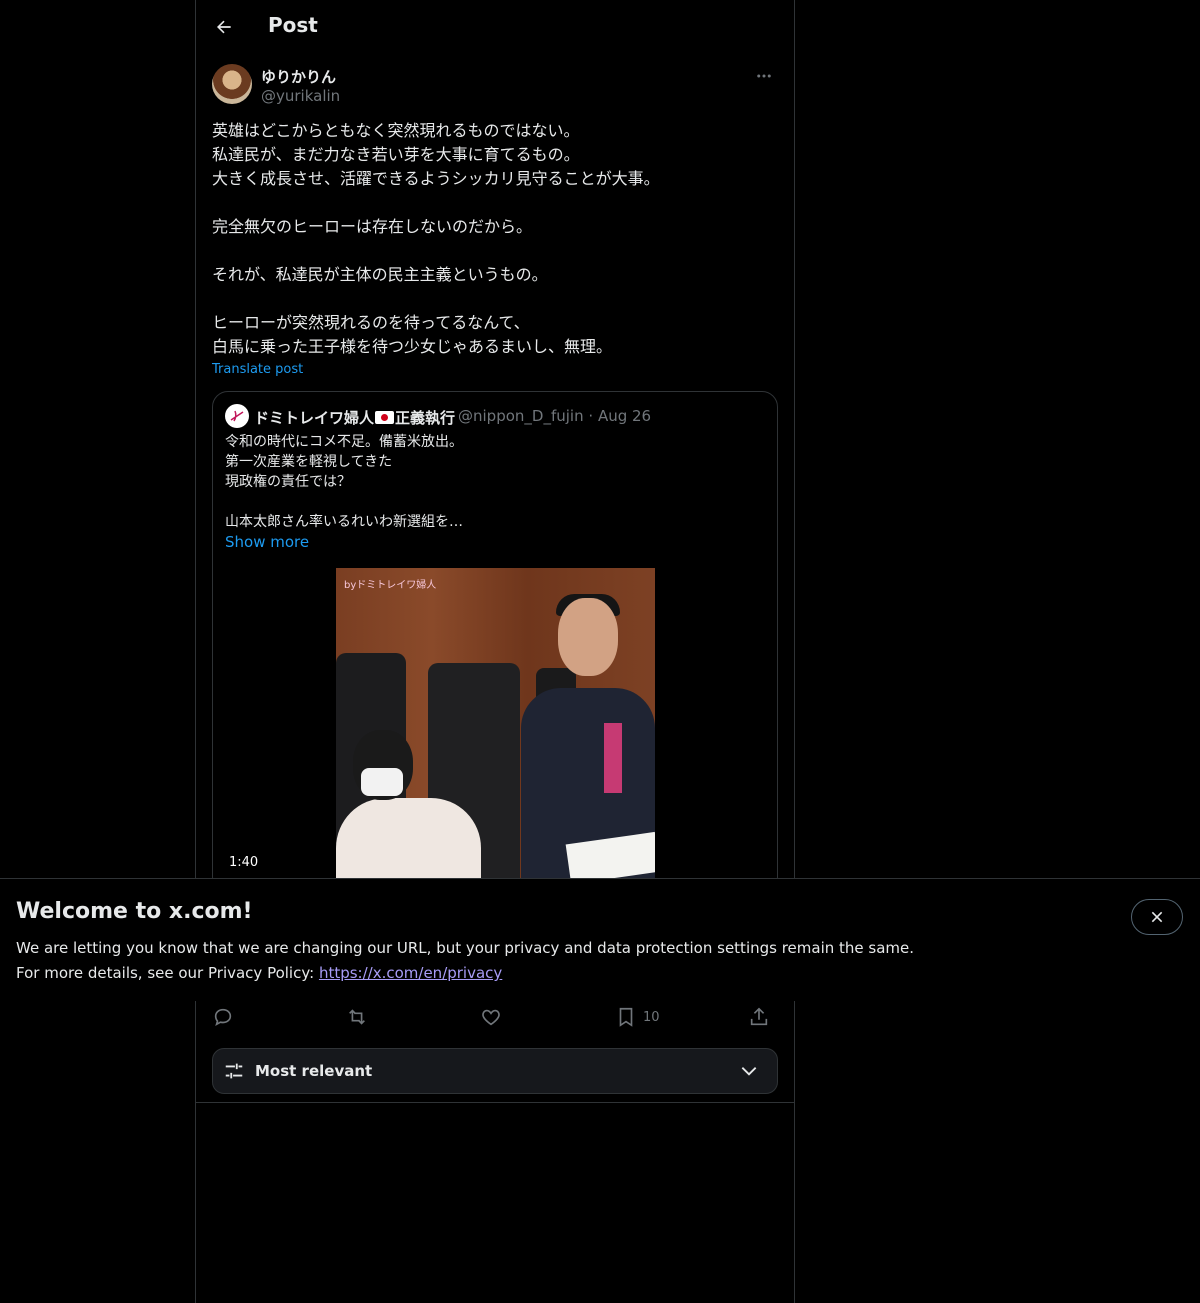 The width and height of the screenshot is (1200, 1303). What do you see at coordinates (244, 862) in the screenshot?
I see `video-duration: 1:40` at bounding box center [244, 862].